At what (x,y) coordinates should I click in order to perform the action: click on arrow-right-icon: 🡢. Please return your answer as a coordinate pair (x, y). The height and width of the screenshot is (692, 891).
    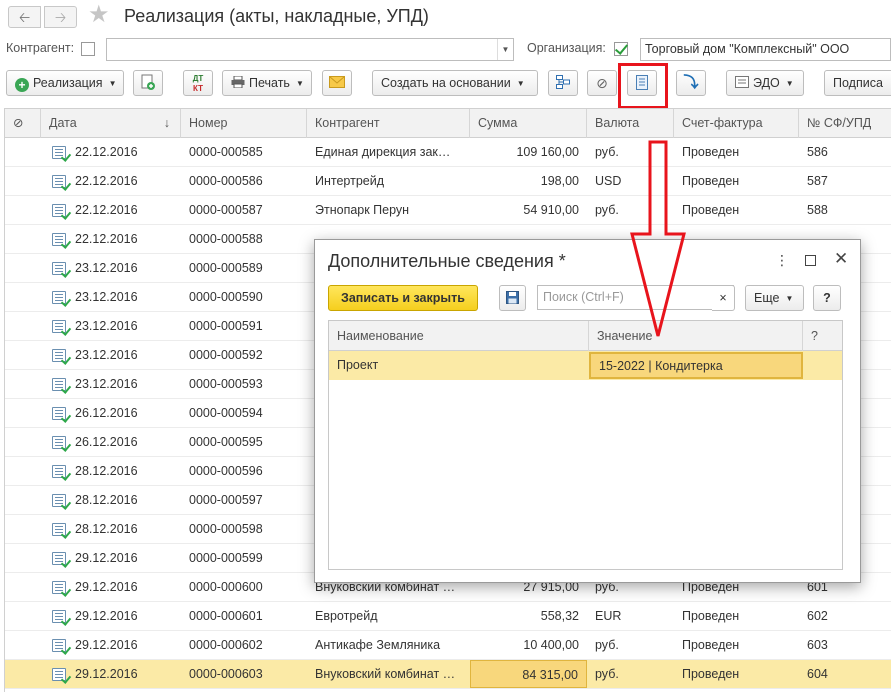
    Looking at the image, I should click on (60, 17).